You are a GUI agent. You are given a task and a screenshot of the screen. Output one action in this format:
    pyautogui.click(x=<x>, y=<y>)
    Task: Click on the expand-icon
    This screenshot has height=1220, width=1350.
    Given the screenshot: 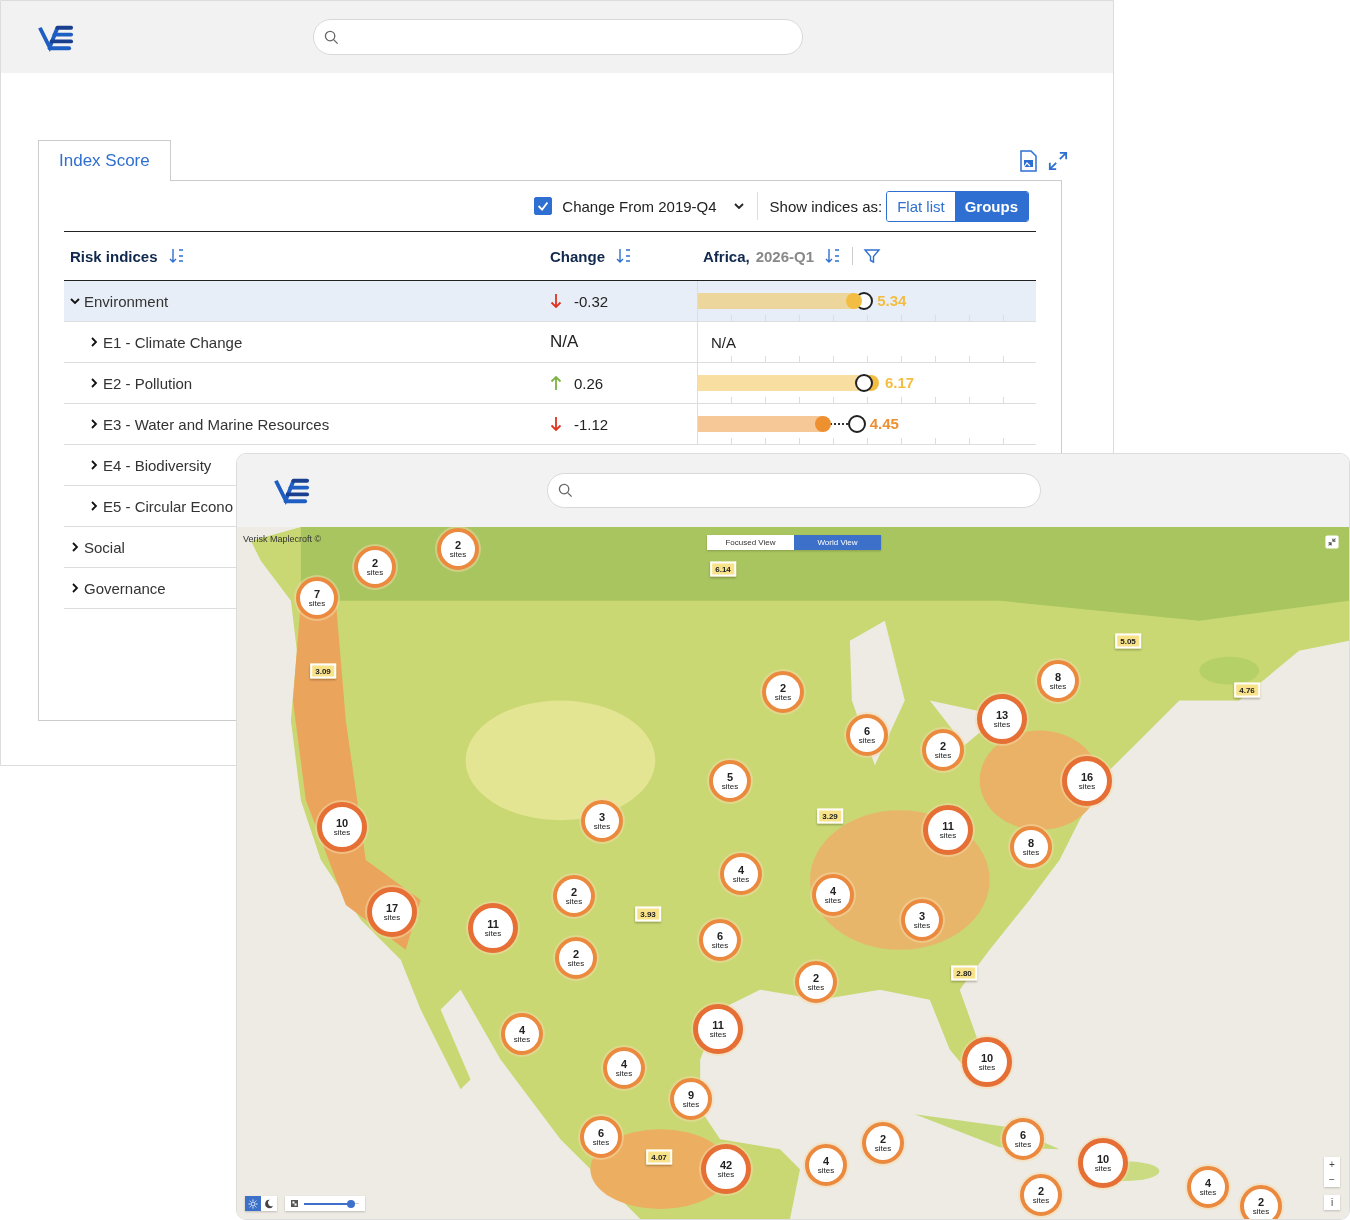 What is the action you would take?
    pyautogui.click(x=1058, y=161)
    